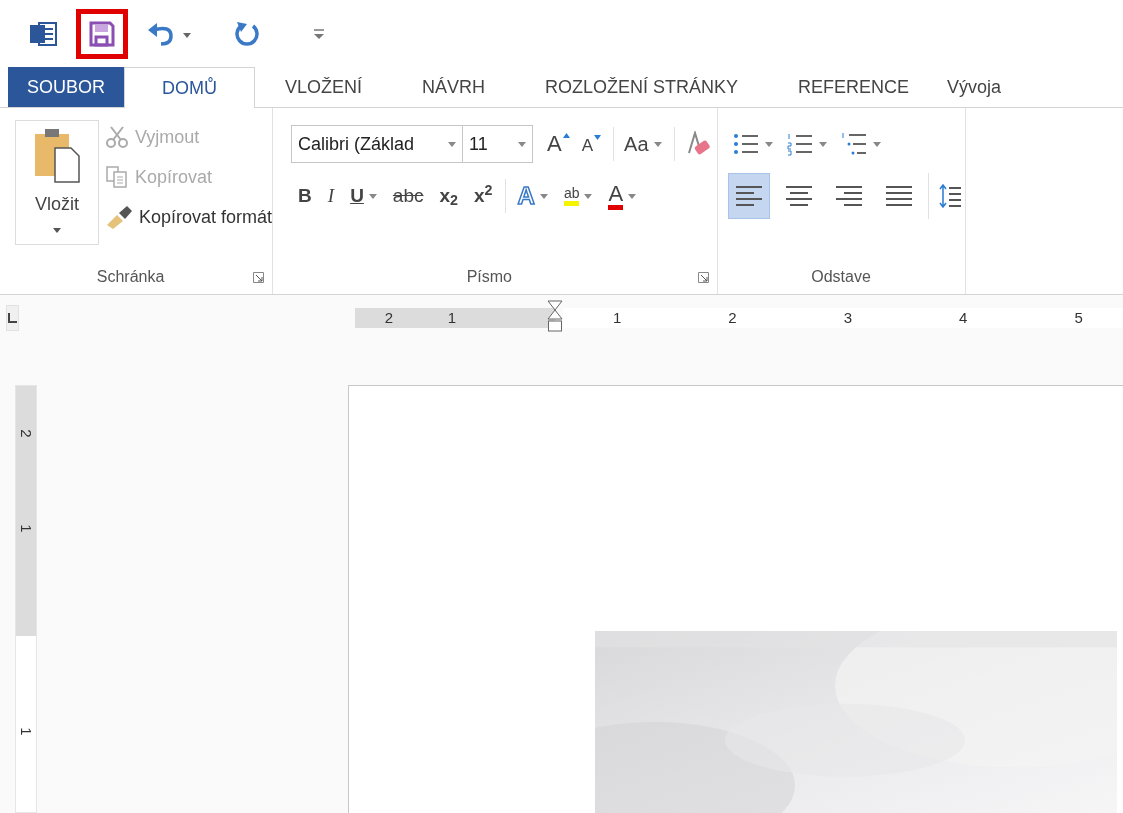  What do you see at coordinates (363, 196) in the screenshot?
I see `underline-button: U` at bounding box center [363, 196].